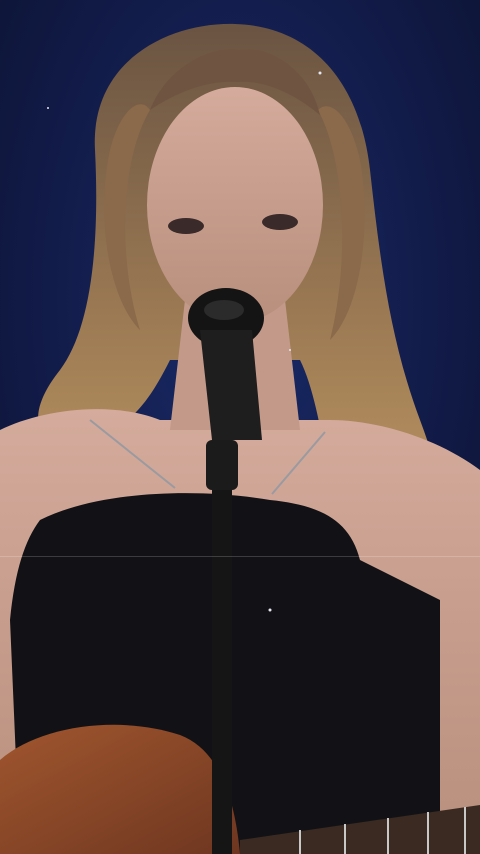  Describe the element at coordinates (280, 222) in the screenshot. I see `right-eye` at that location.